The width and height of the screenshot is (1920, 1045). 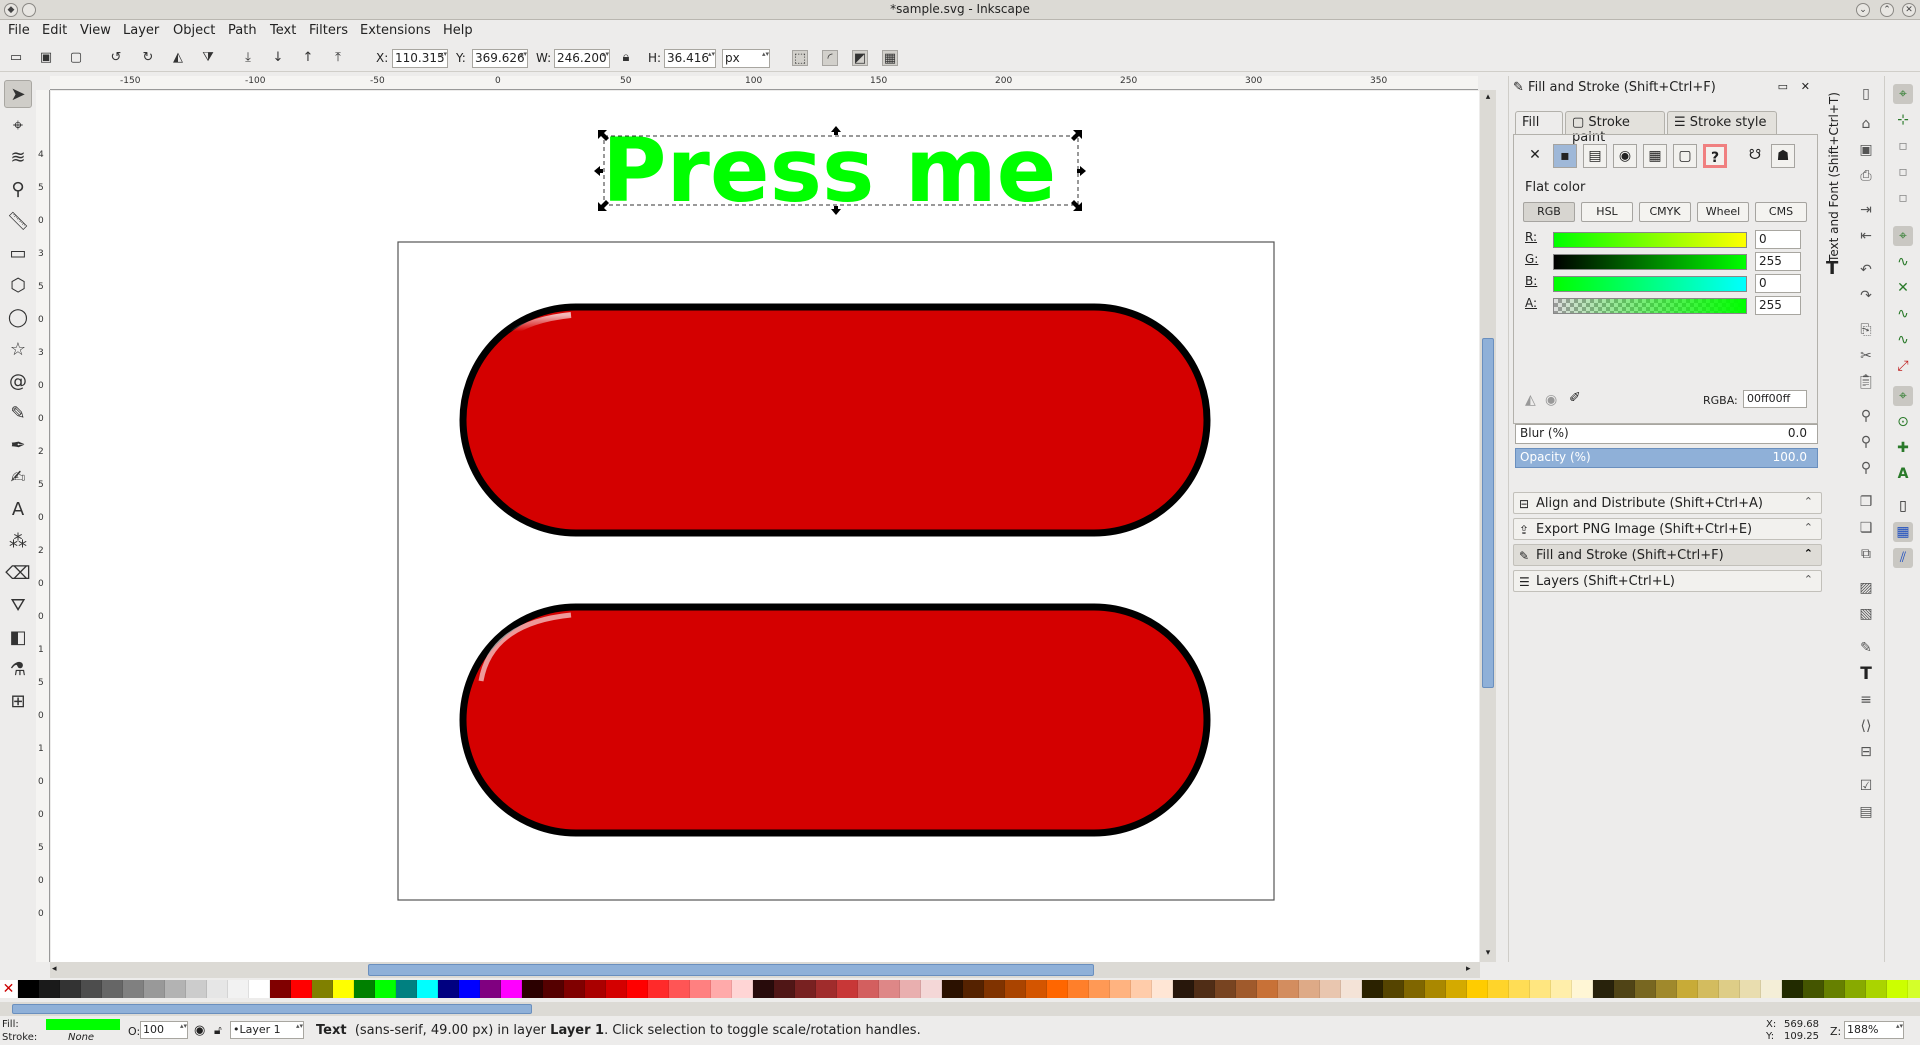 What do you see at coordinates (16, 58) in the screenshot?
I see `select-all-icon: ▭` at bounding box center [16, 58].